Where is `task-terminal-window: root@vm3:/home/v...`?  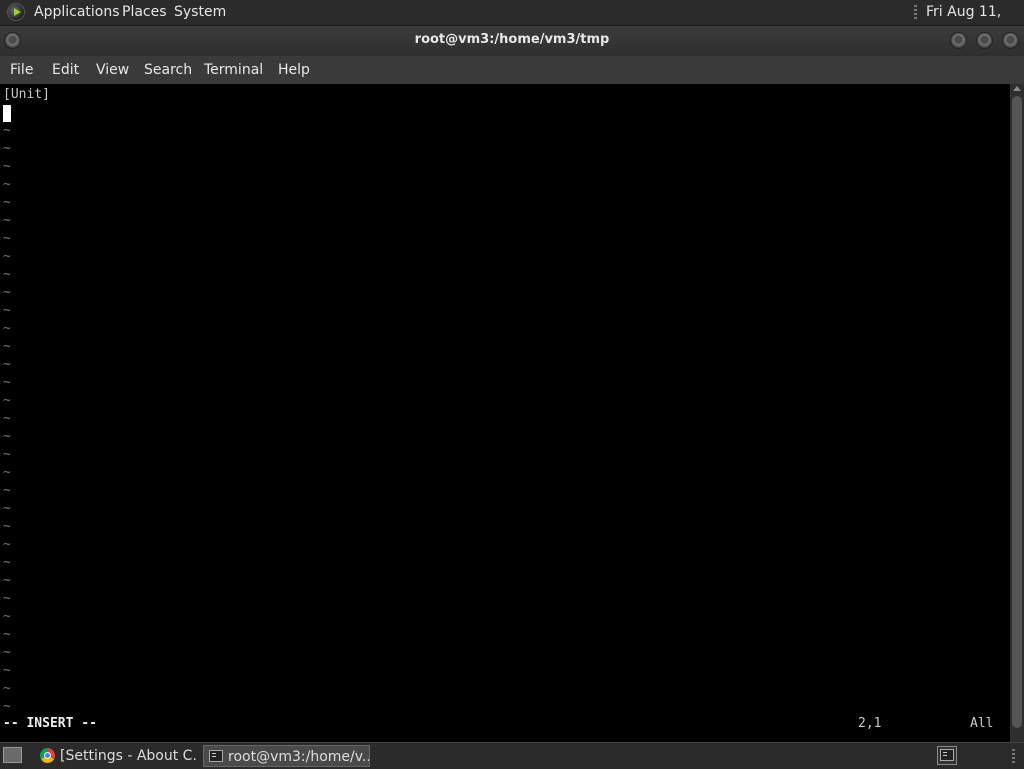
task-terminal-window: root@vm3:/home/v... is located at coordinates (286, 756).